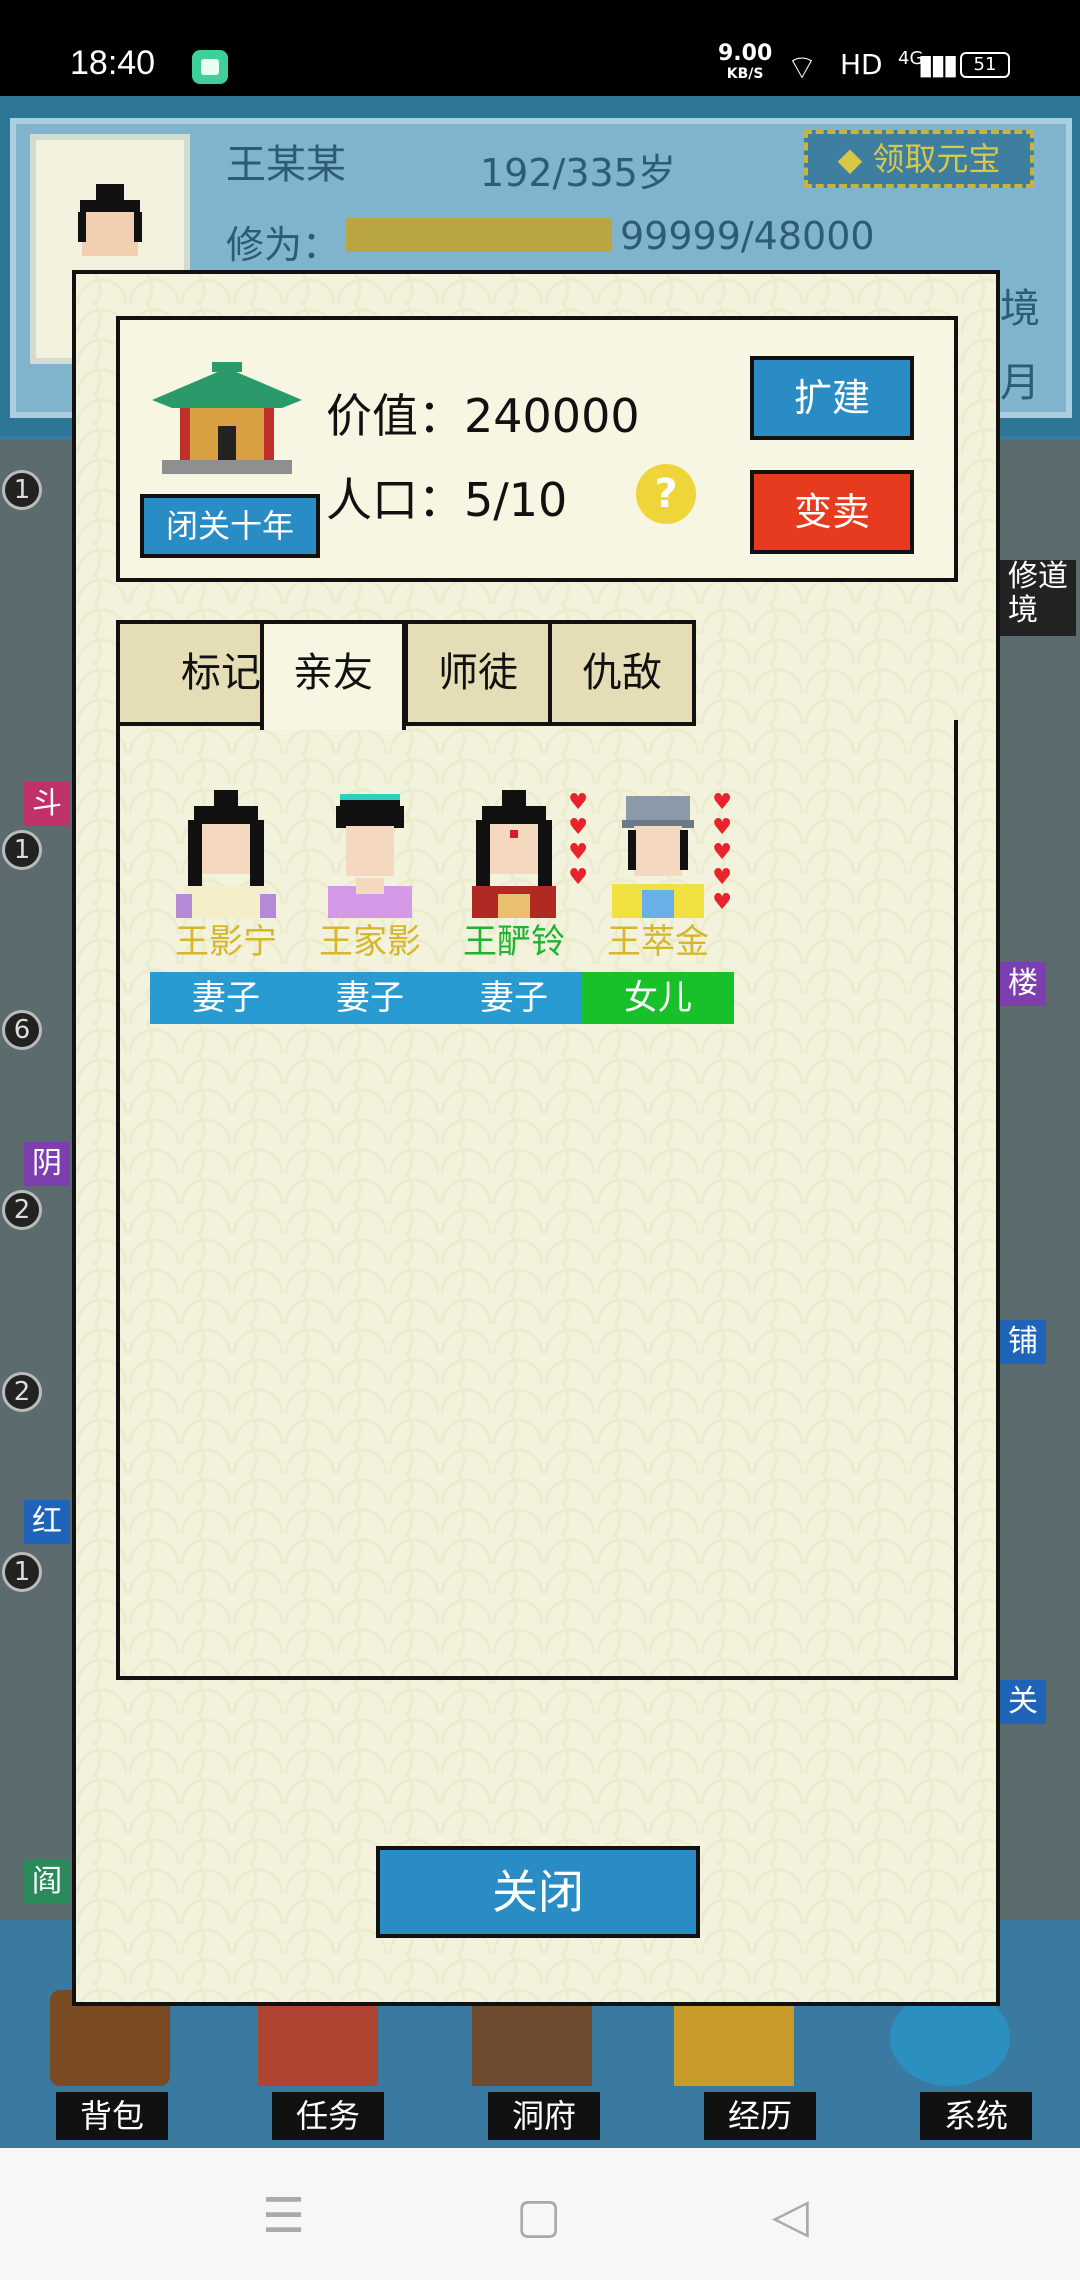 The width and height of the screenshot is (1080, 2280). I want to click on menu-icon: ☰, so click(283, 2216).